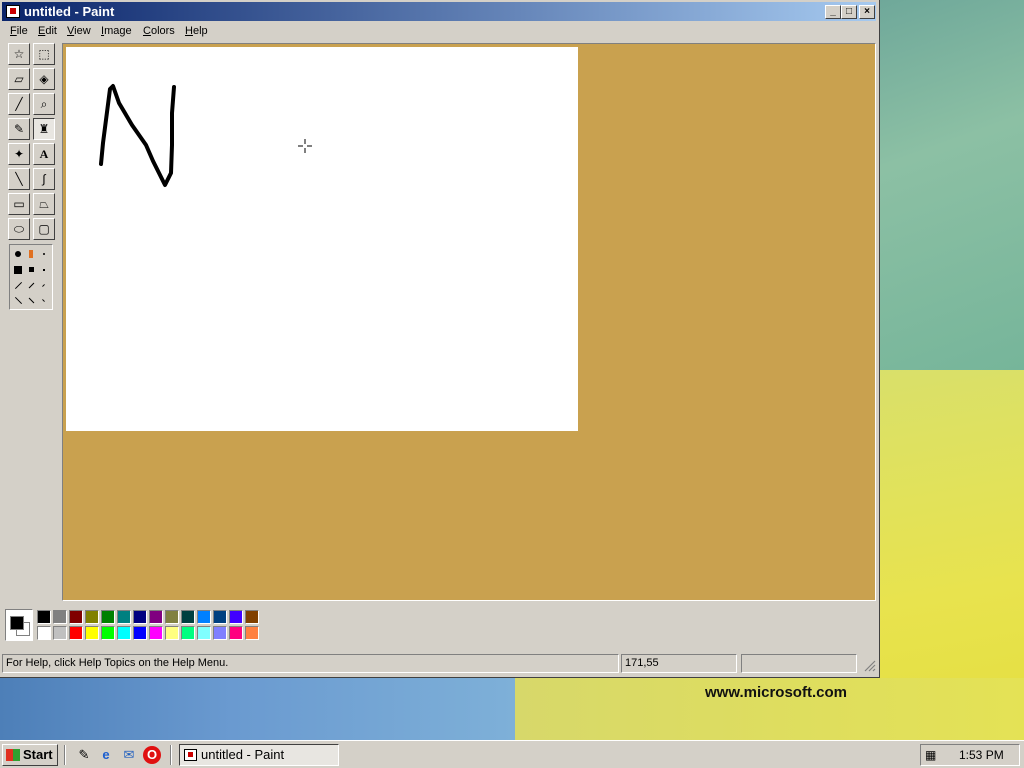 The width and height of the screenshot is (1024, 768). I want to click on tool-rounded-rectangle: ▢, so click(44, 229).